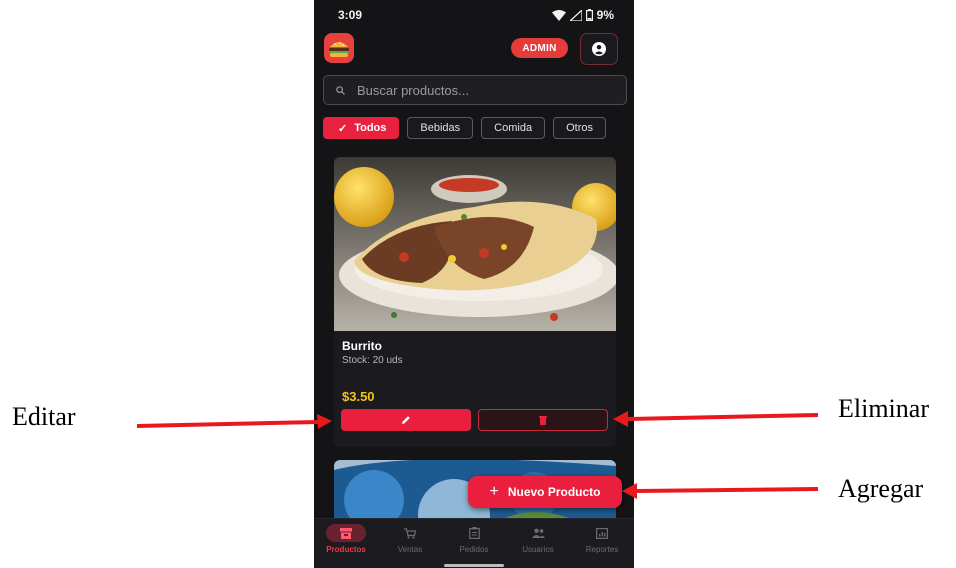 This screenshot has width=956, height=568. I want to click on arrow-to-edit, so click(234, 421).